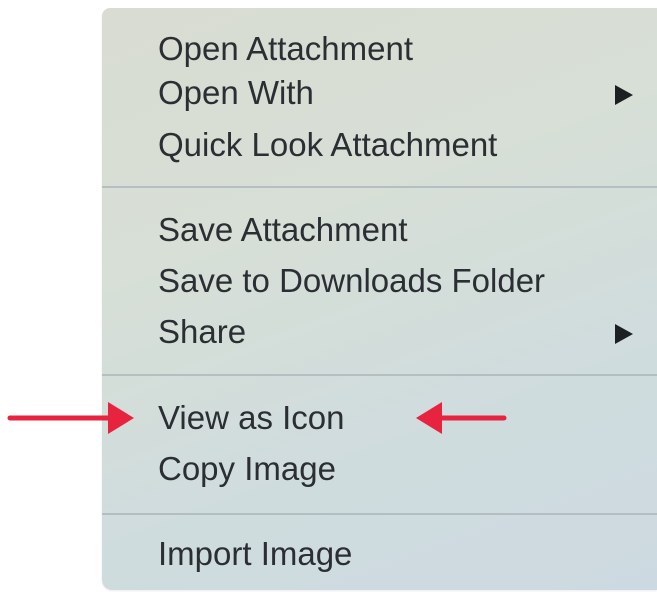 The image size is (657, 592). What do you see at coordinates (395, 93) in the screenshot?
I see `menu-item-open-with: Open With` at bounding box center [395, 93].